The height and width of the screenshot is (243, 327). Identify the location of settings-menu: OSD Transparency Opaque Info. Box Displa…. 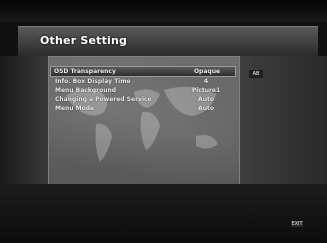
(143, 89).